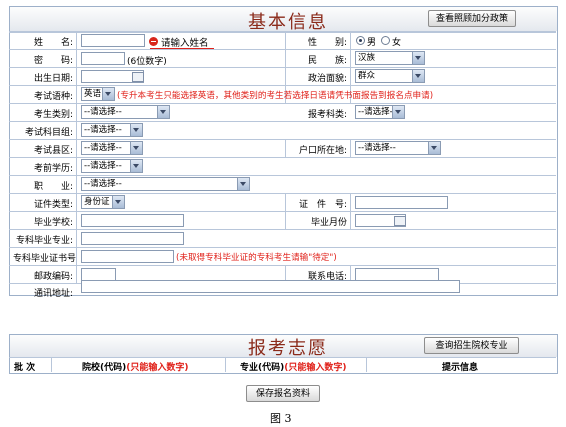 The width and height of the screenshot is (566, 427). I want to click on certificate-note: (未取得专科毕业证的专科考生请输"待定"), so click(256, 258).